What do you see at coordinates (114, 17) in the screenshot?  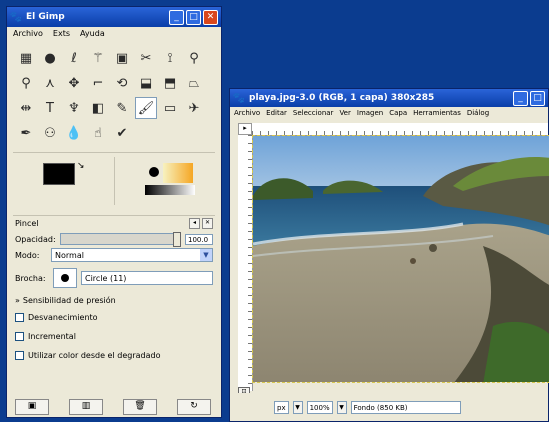 I see `toolbox-titlebar: 🐾 El Gimp _ □ ✕` at bounding box center [114, 17].